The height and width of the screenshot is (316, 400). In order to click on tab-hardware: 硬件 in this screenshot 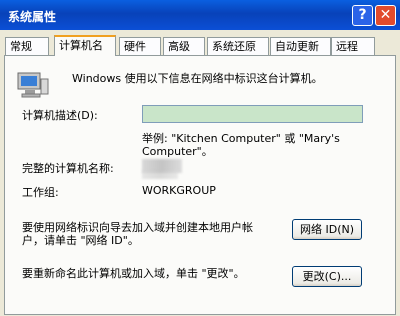, I will do `click(140, 46)`.